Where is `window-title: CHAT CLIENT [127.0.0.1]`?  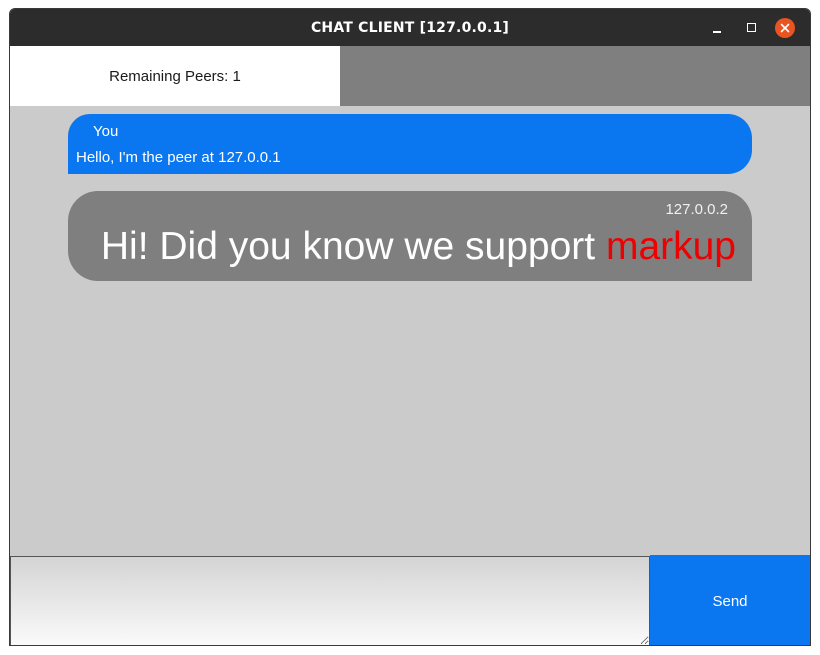 window-title: CHAT CLIENT [127.0.0.1] is located at coordinates (410, 27).